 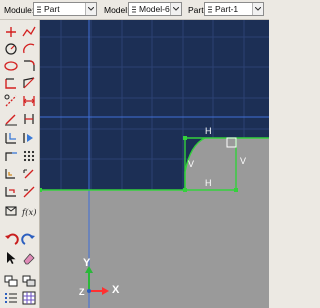 What do you see at coordinates (52, 9) in the screenshot?
I see `module-value: Part` at bounding box center [52, 9].